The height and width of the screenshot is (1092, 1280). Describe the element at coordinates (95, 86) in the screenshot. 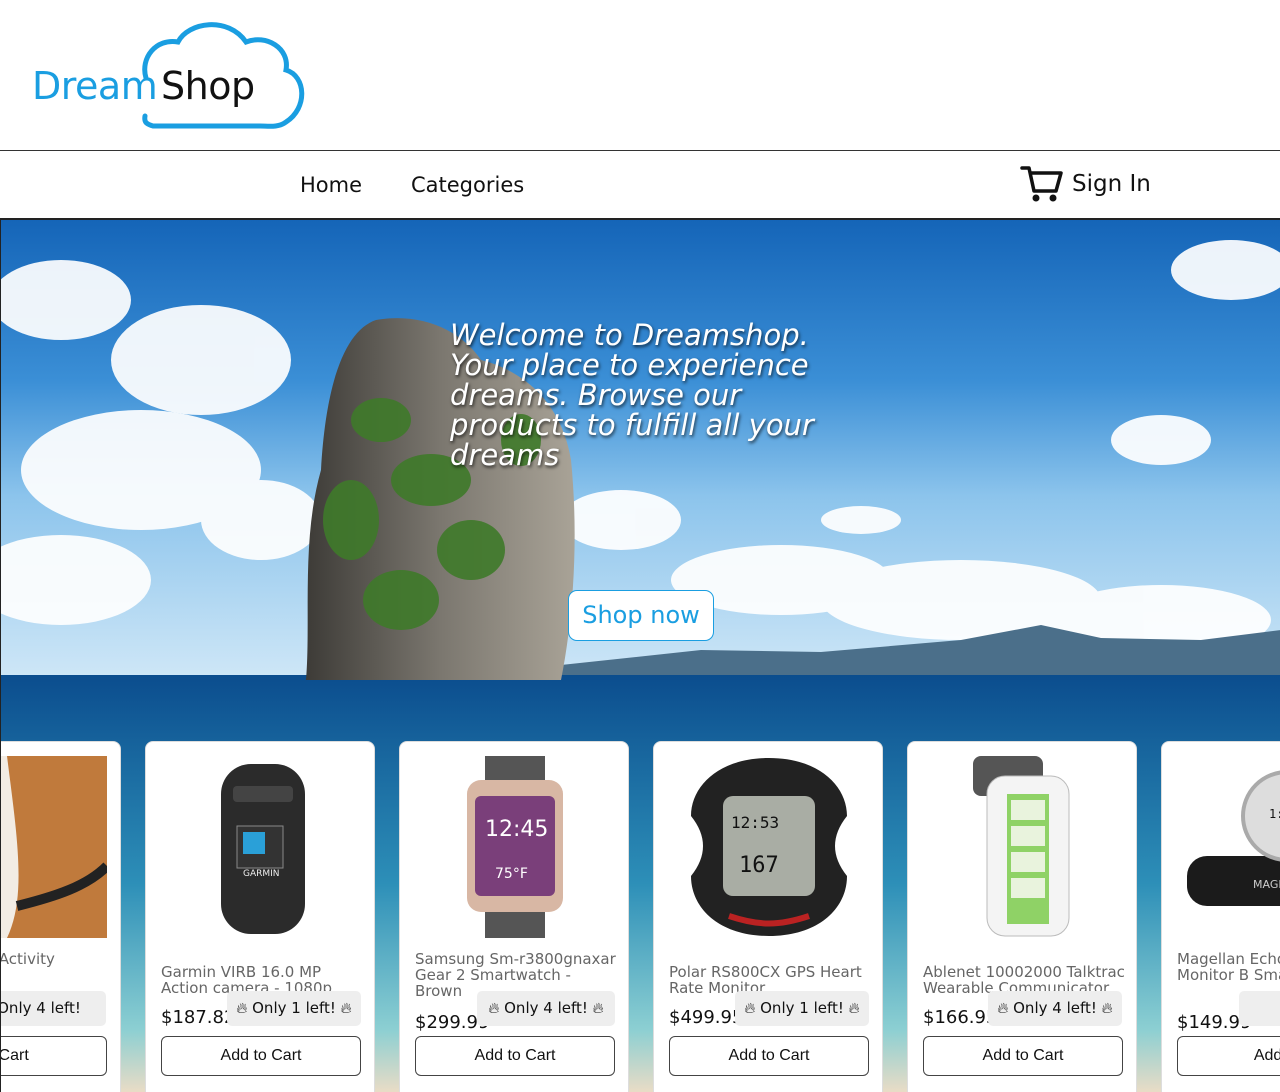

I see `logo-text-dream: Dream` at that location.